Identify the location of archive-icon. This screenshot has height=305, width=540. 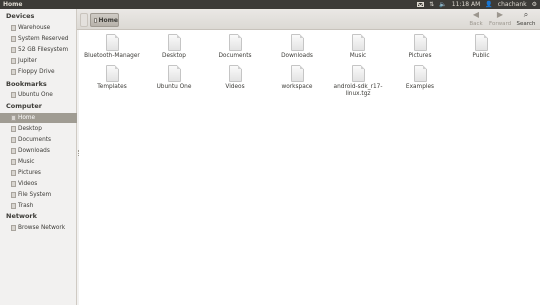
(358, 73).